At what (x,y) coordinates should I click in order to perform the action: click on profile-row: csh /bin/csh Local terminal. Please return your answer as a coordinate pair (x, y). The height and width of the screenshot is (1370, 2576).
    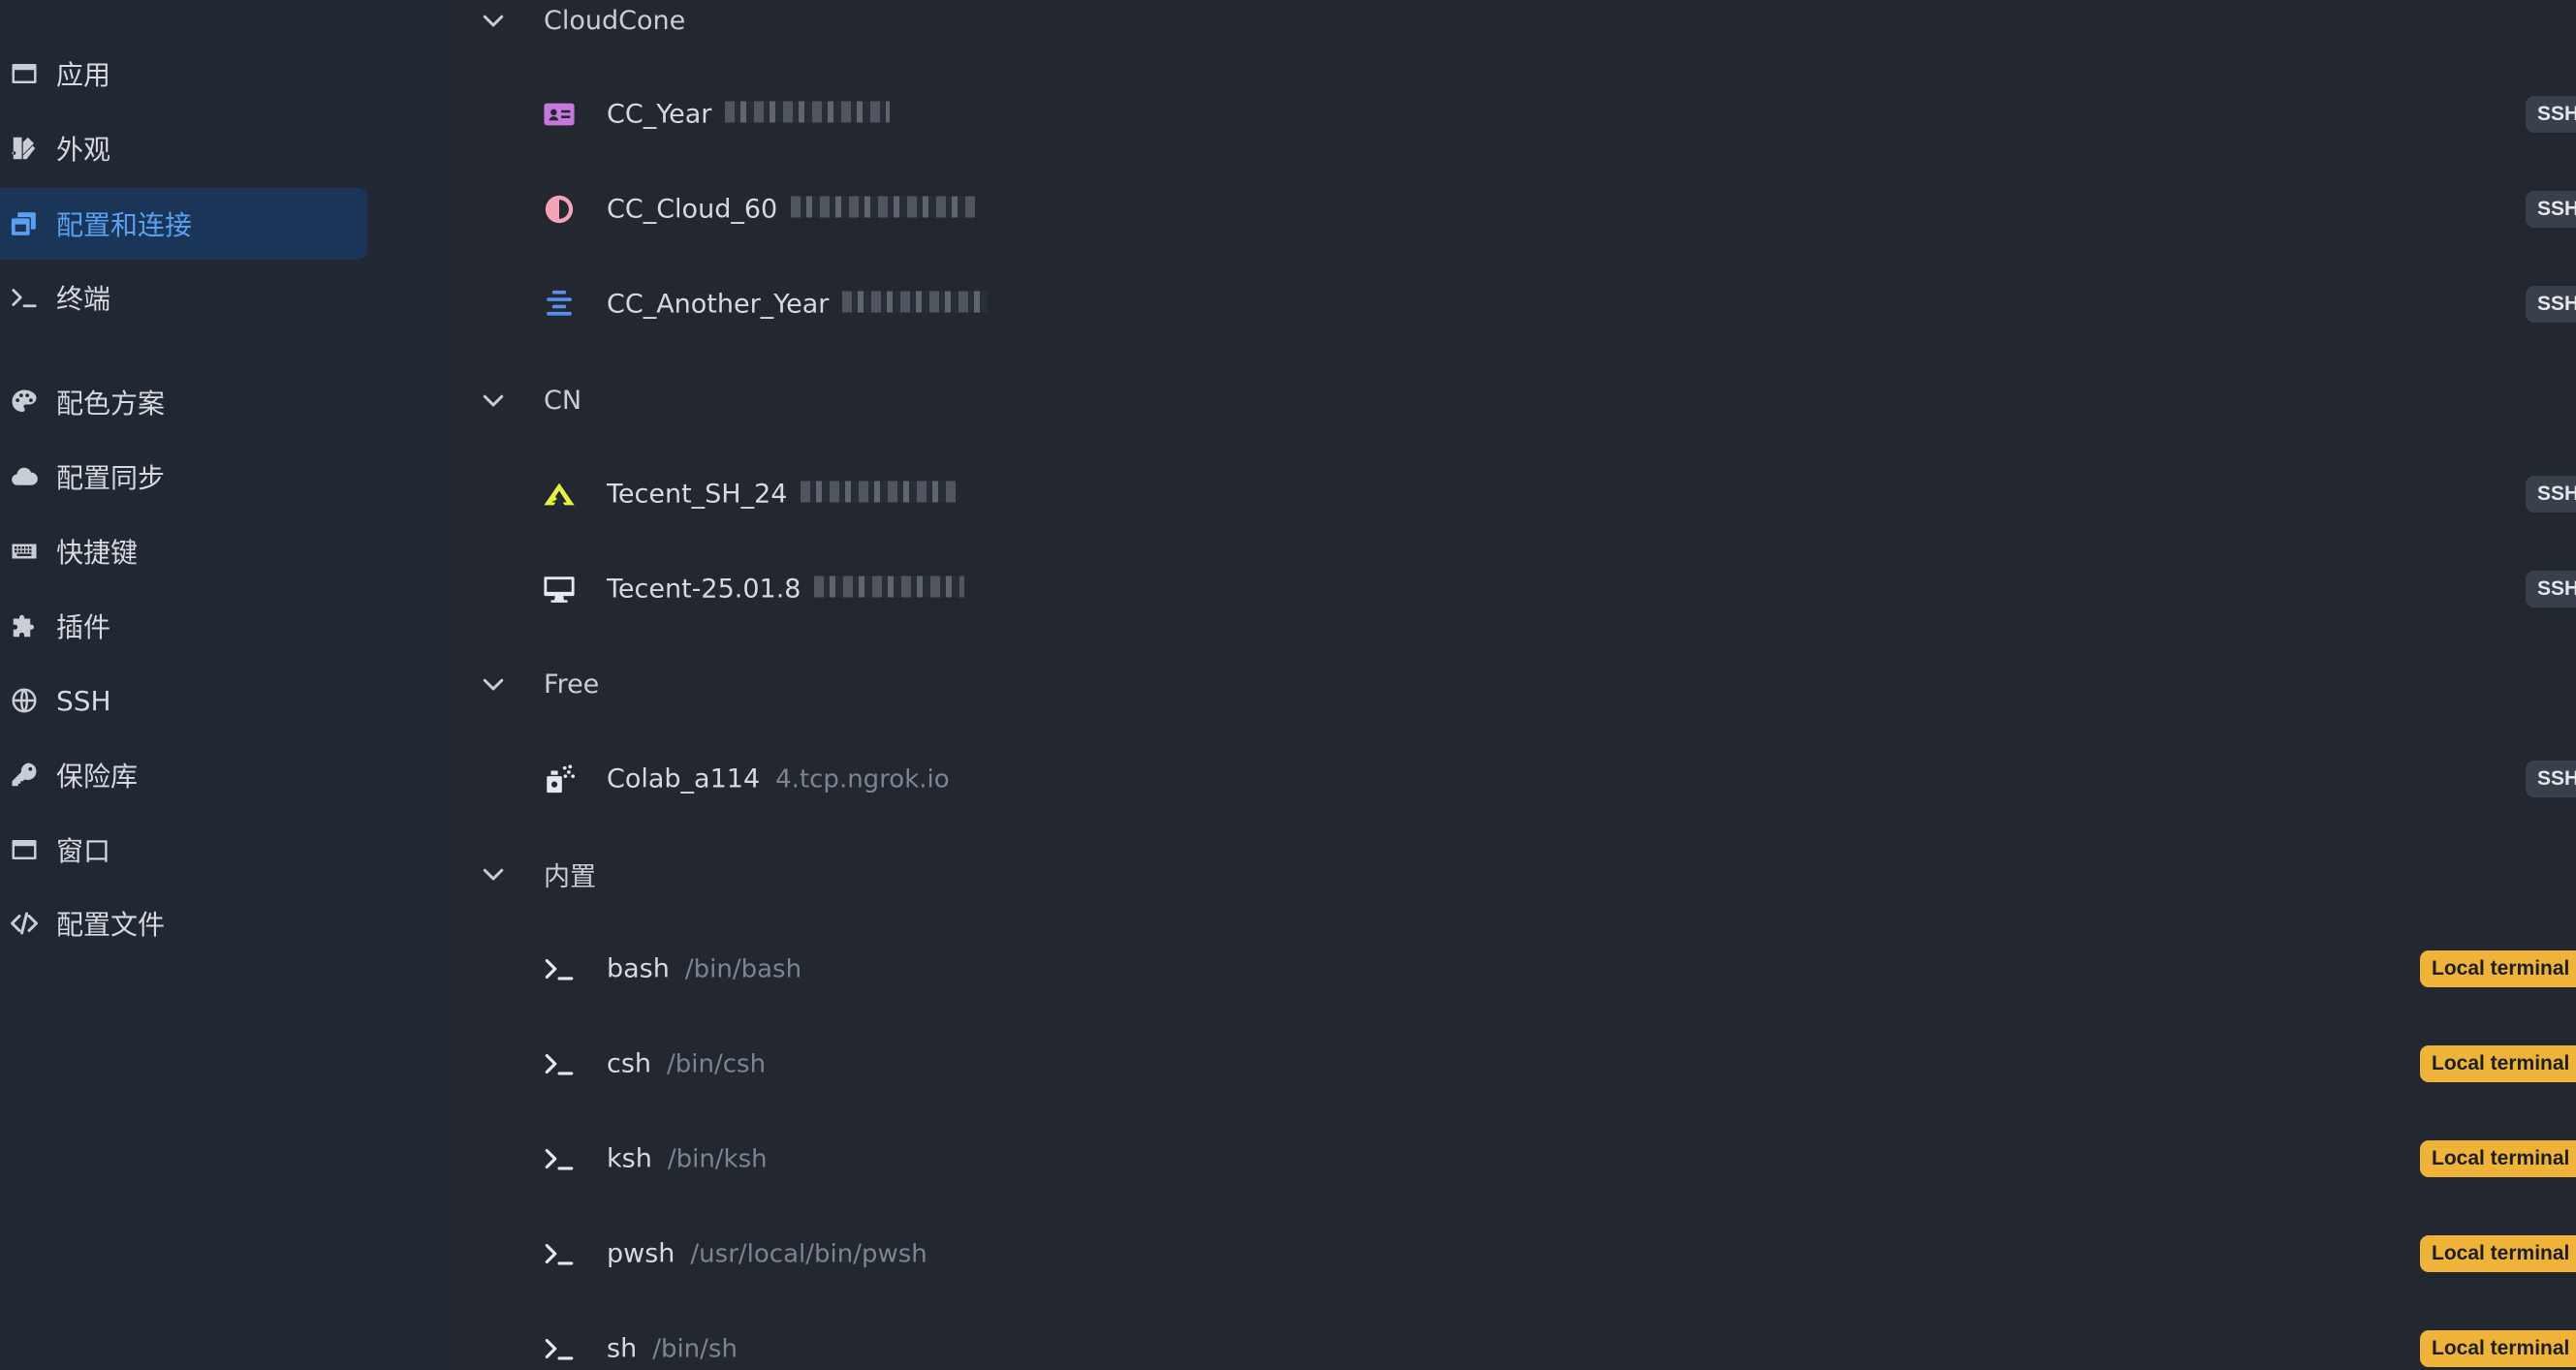
    Looking at the image, I should click on (1510, 1063).